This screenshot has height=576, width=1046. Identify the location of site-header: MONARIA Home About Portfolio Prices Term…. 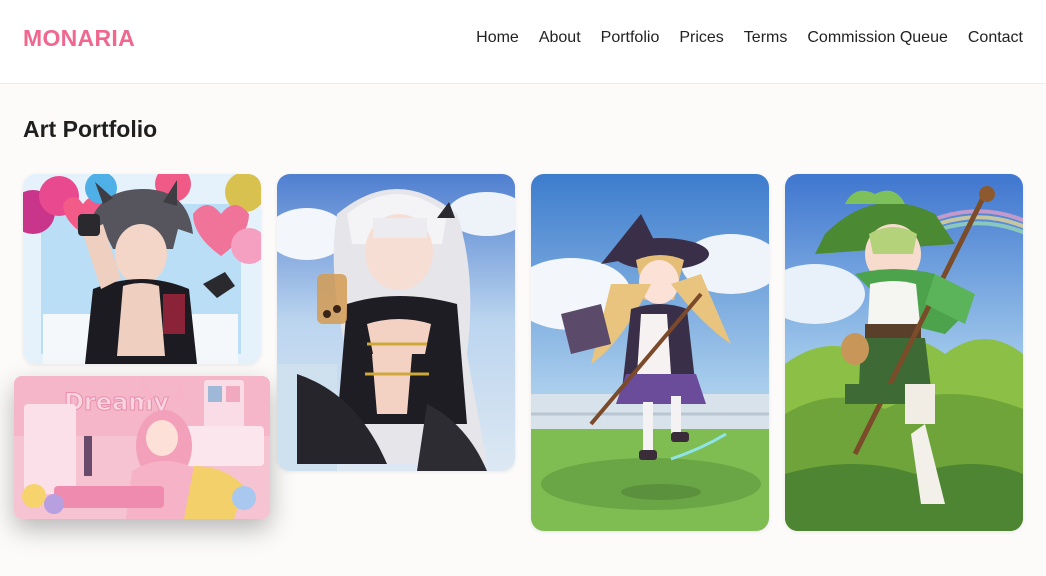
(523, 42).